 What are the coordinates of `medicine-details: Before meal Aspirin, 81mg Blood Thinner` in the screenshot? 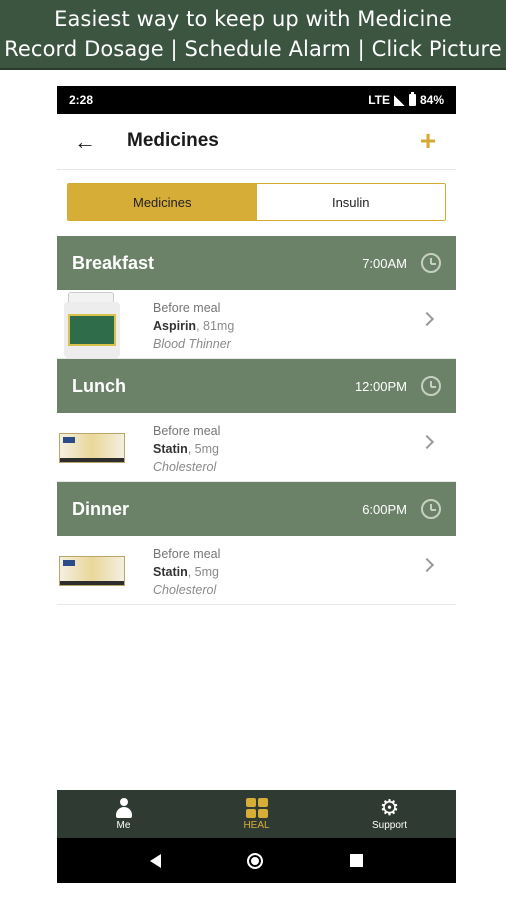 It's located at (193, 326).